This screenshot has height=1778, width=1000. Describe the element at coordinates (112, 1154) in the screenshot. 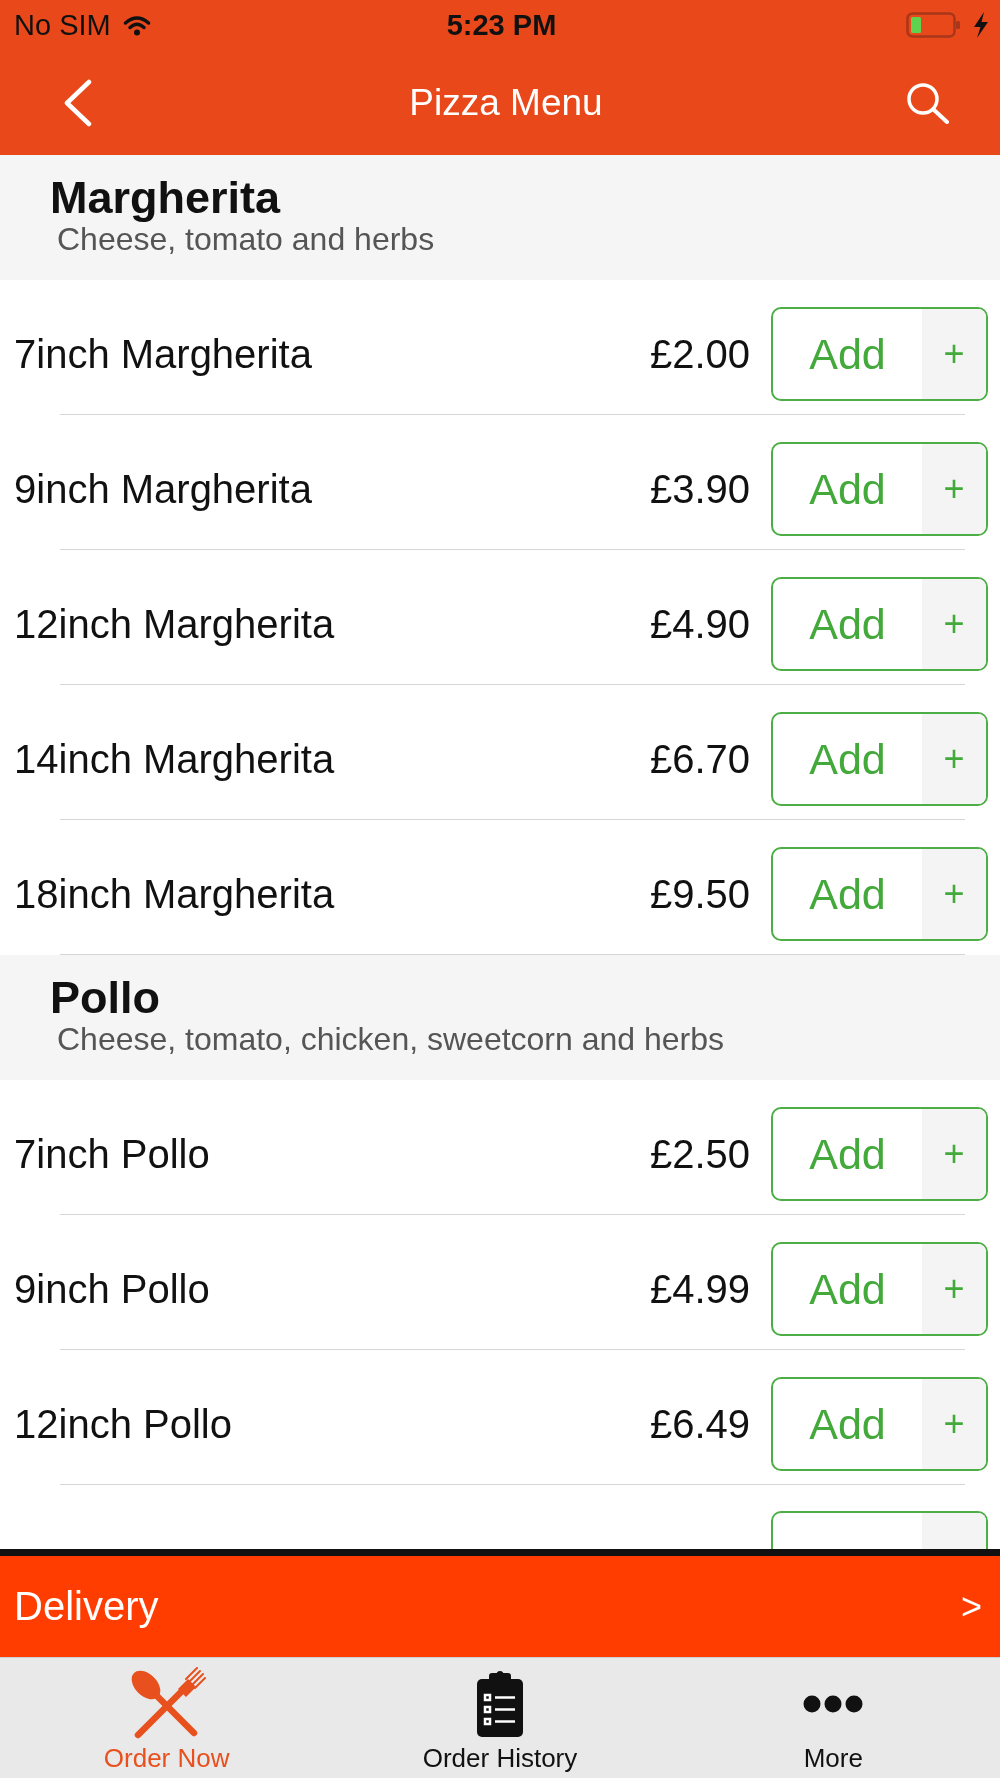

I see `item-name: 7inch Pollo` at that location.